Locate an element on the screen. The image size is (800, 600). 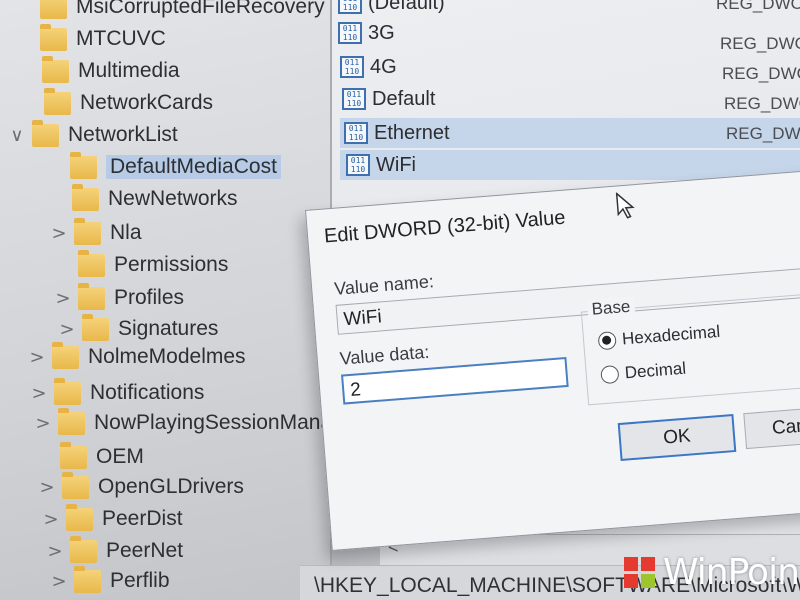
tree-item: NetworkCards is located at coordinates (121, 102).